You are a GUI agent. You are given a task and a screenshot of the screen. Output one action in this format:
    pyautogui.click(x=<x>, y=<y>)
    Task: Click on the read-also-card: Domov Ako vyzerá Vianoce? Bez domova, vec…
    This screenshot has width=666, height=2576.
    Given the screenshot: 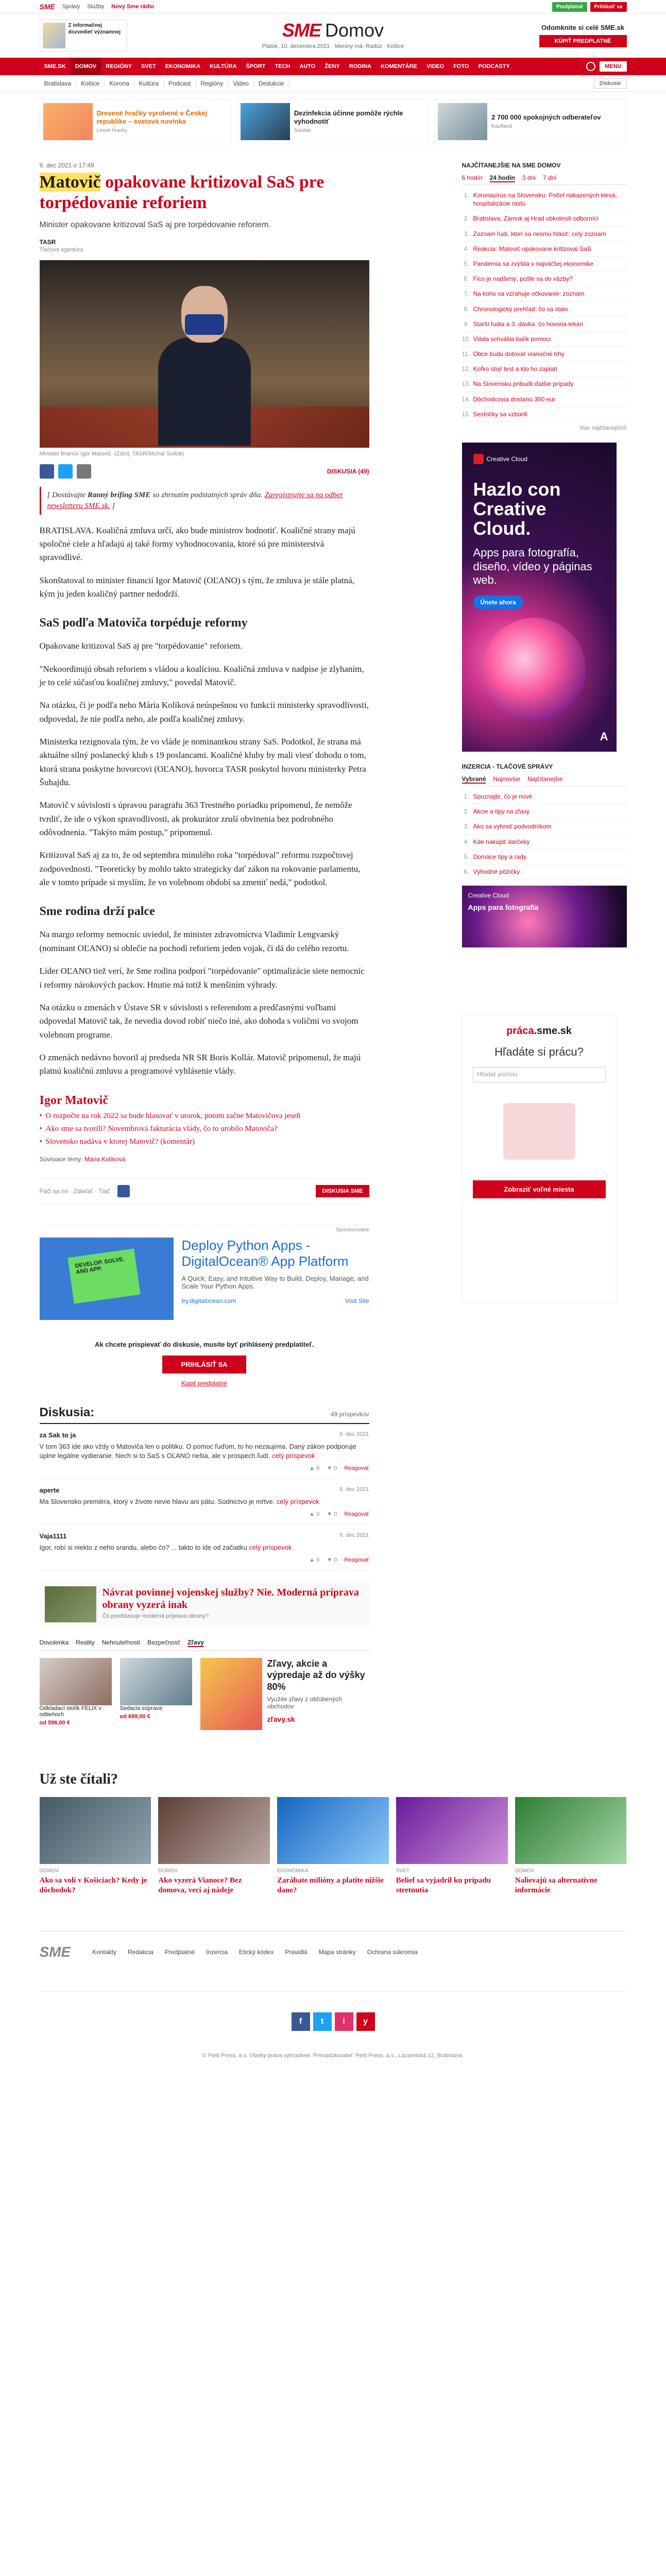 What is the action you would take?
    pyautogui.click(x=214, y=1846)
    